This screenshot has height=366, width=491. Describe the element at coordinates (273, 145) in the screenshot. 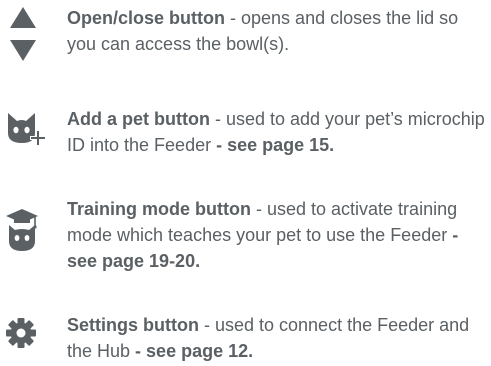

I see `add-pet-reference: - see page 15.` at that location.